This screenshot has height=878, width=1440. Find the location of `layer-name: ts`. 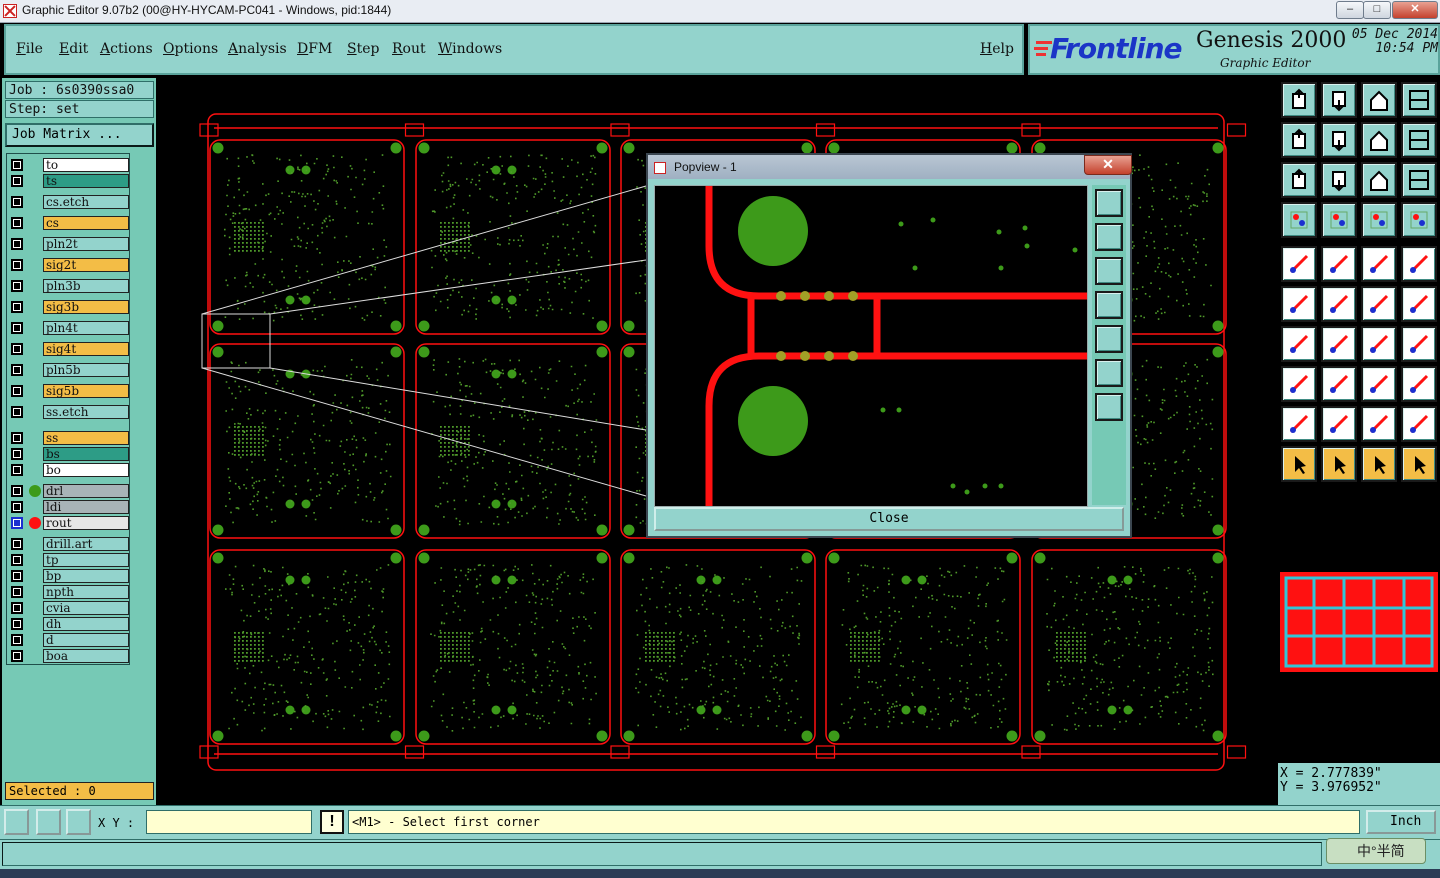

layer-name: ts is located at coordinates (86, 181).